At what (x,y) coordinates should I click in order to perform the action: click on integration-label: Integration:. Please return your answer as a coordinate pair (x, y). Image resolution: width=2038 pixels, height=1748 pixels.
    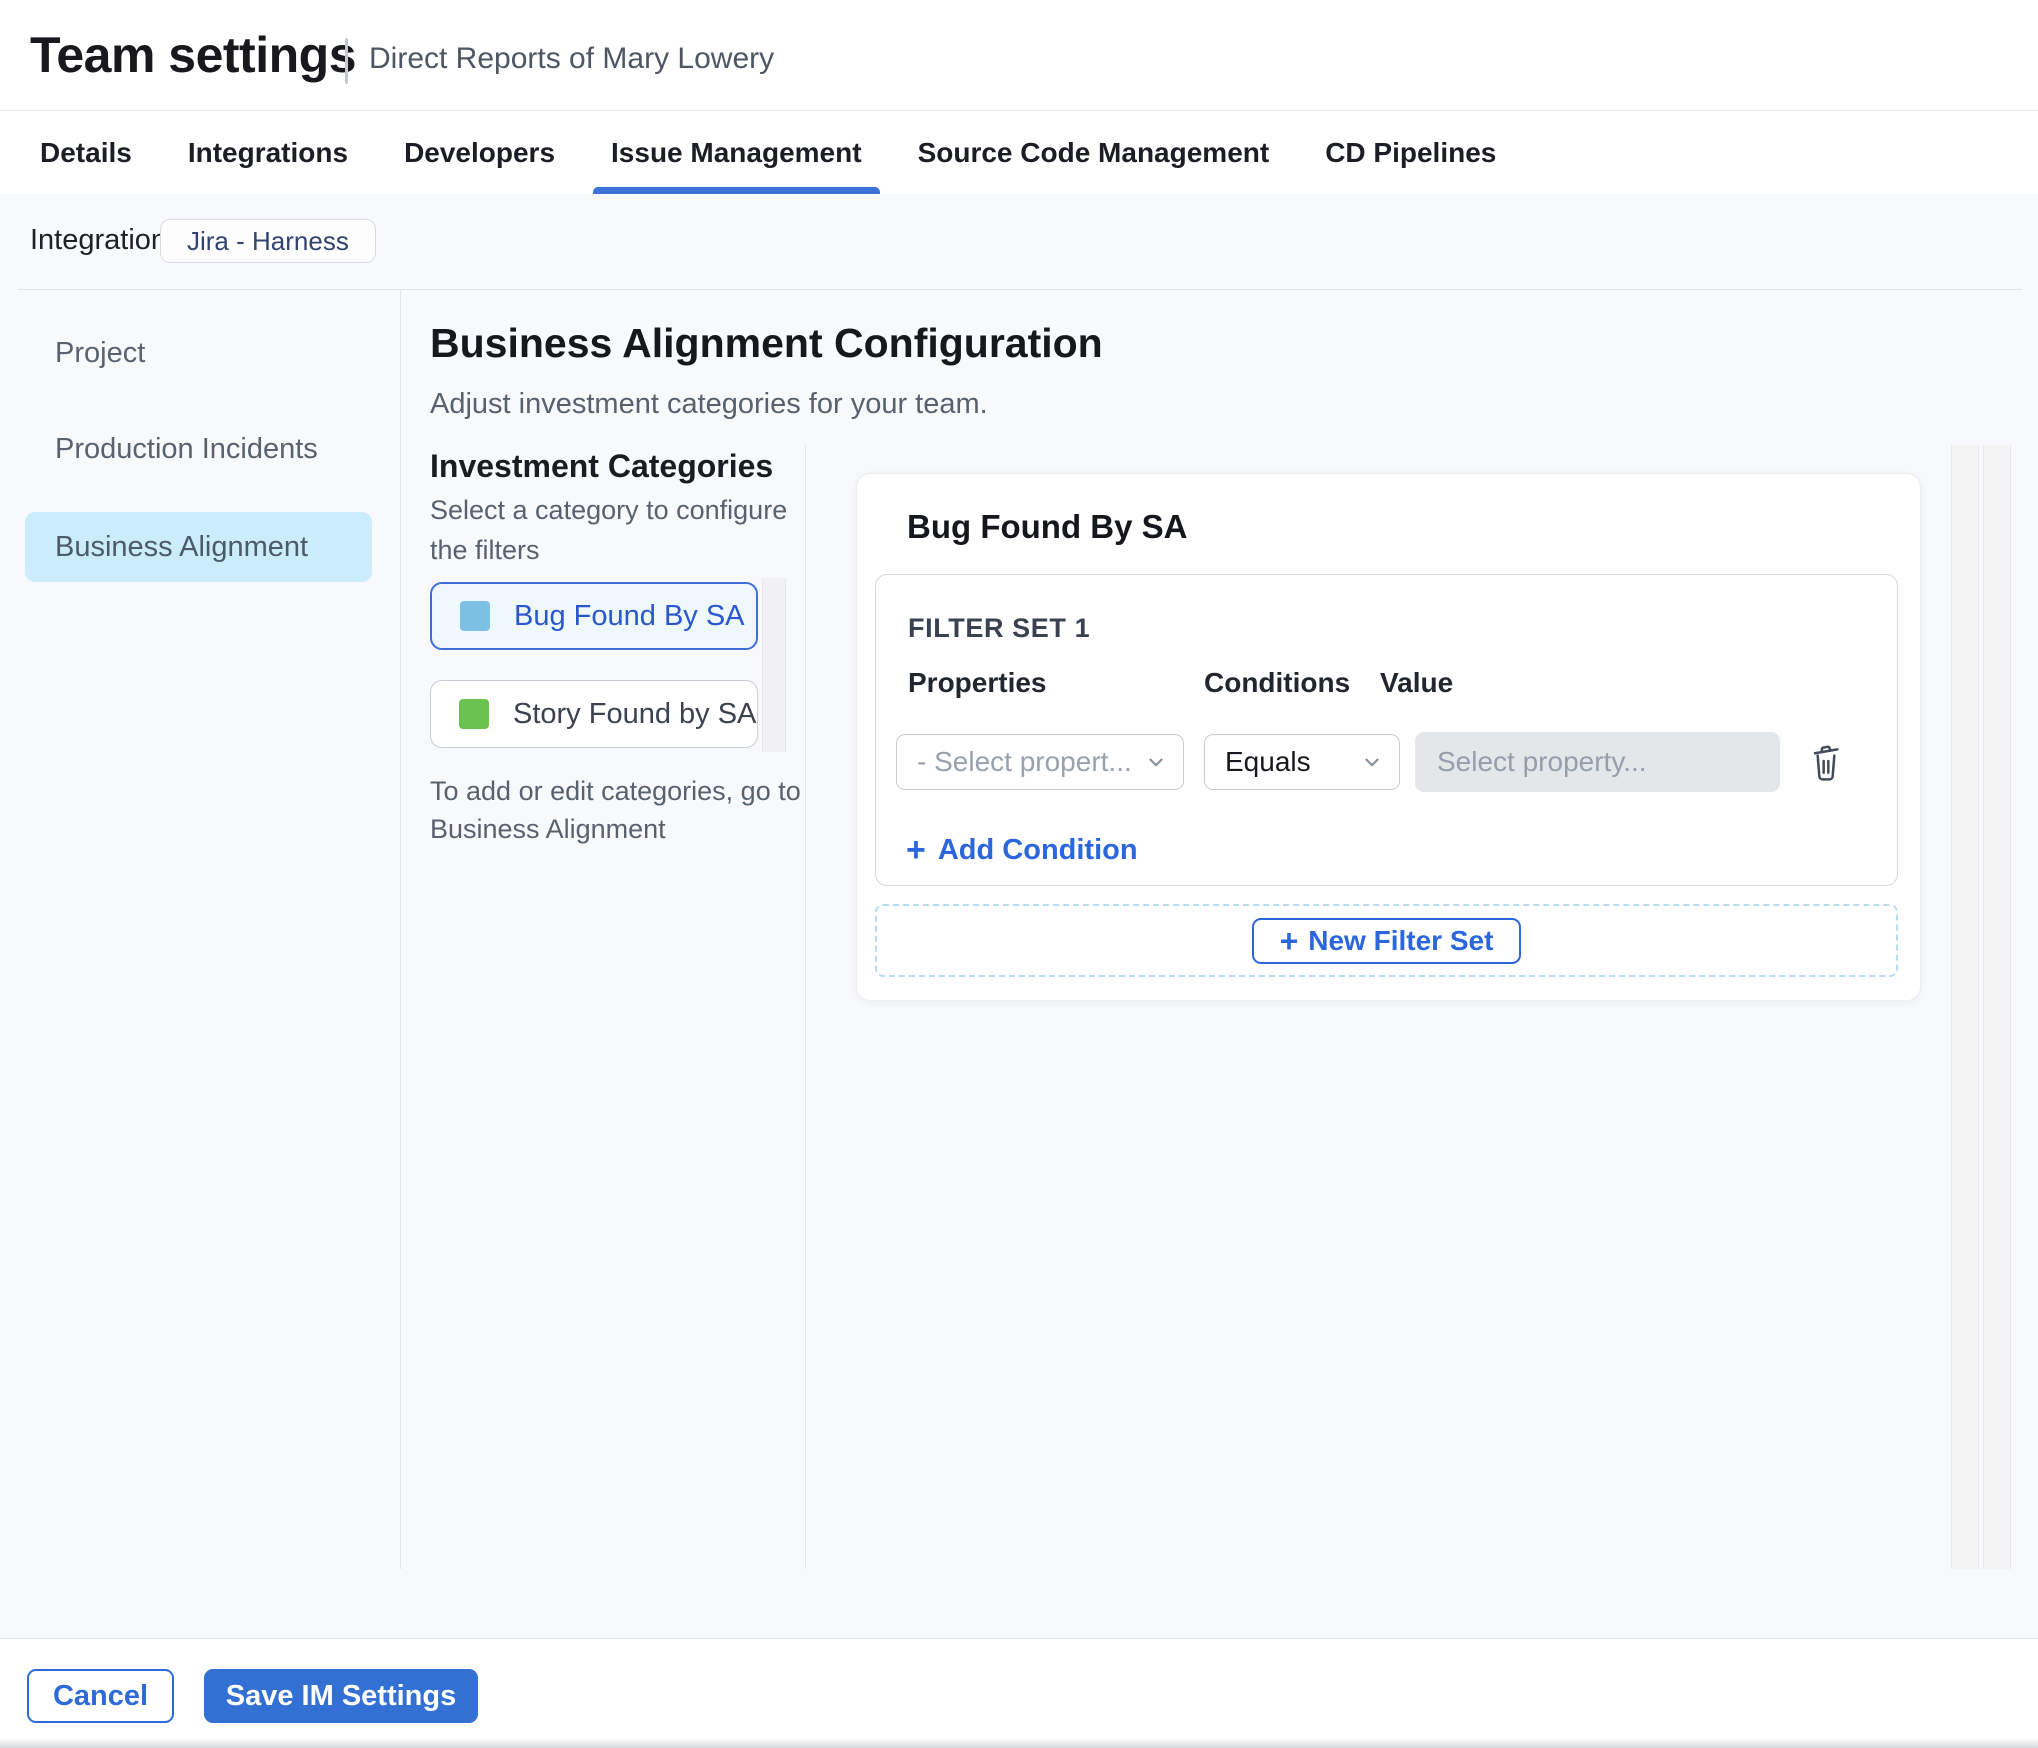
    Looking at the image, I should click on (103, 240).